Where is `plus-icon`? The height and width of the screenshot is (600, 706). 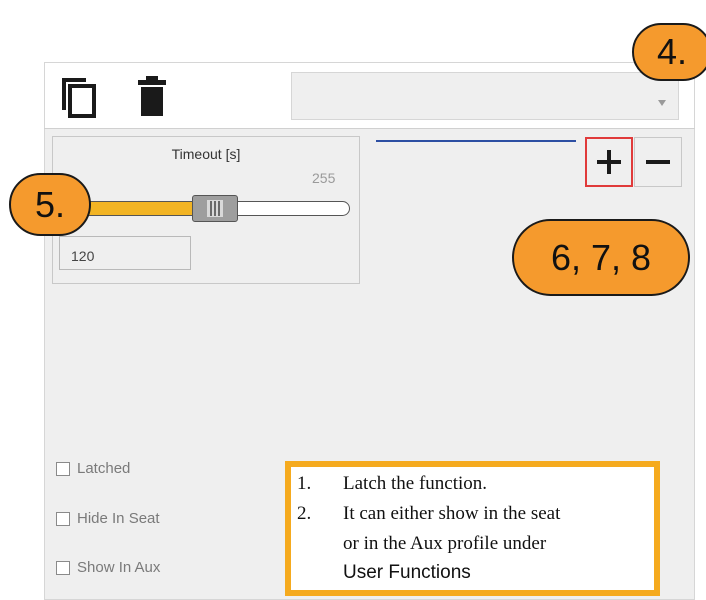 plus-icon is located at coordinates (609, 162).